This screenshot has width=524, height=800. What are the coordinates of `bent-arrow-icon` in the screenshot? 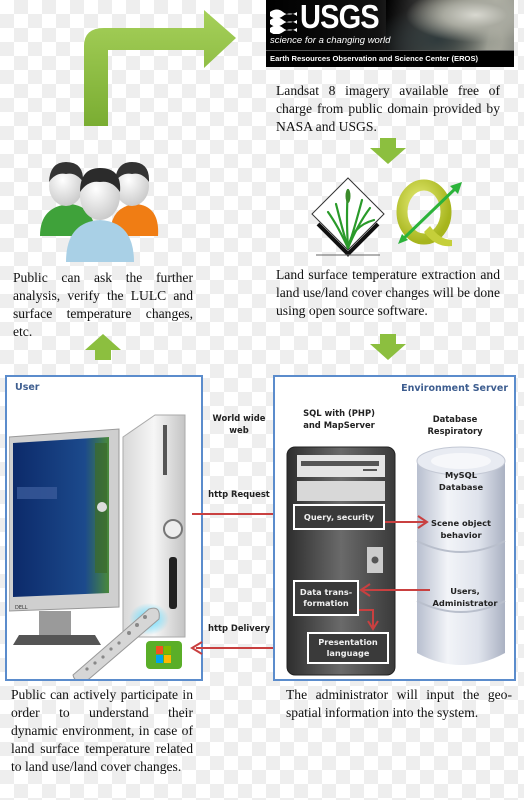 It's located at (160, 68).